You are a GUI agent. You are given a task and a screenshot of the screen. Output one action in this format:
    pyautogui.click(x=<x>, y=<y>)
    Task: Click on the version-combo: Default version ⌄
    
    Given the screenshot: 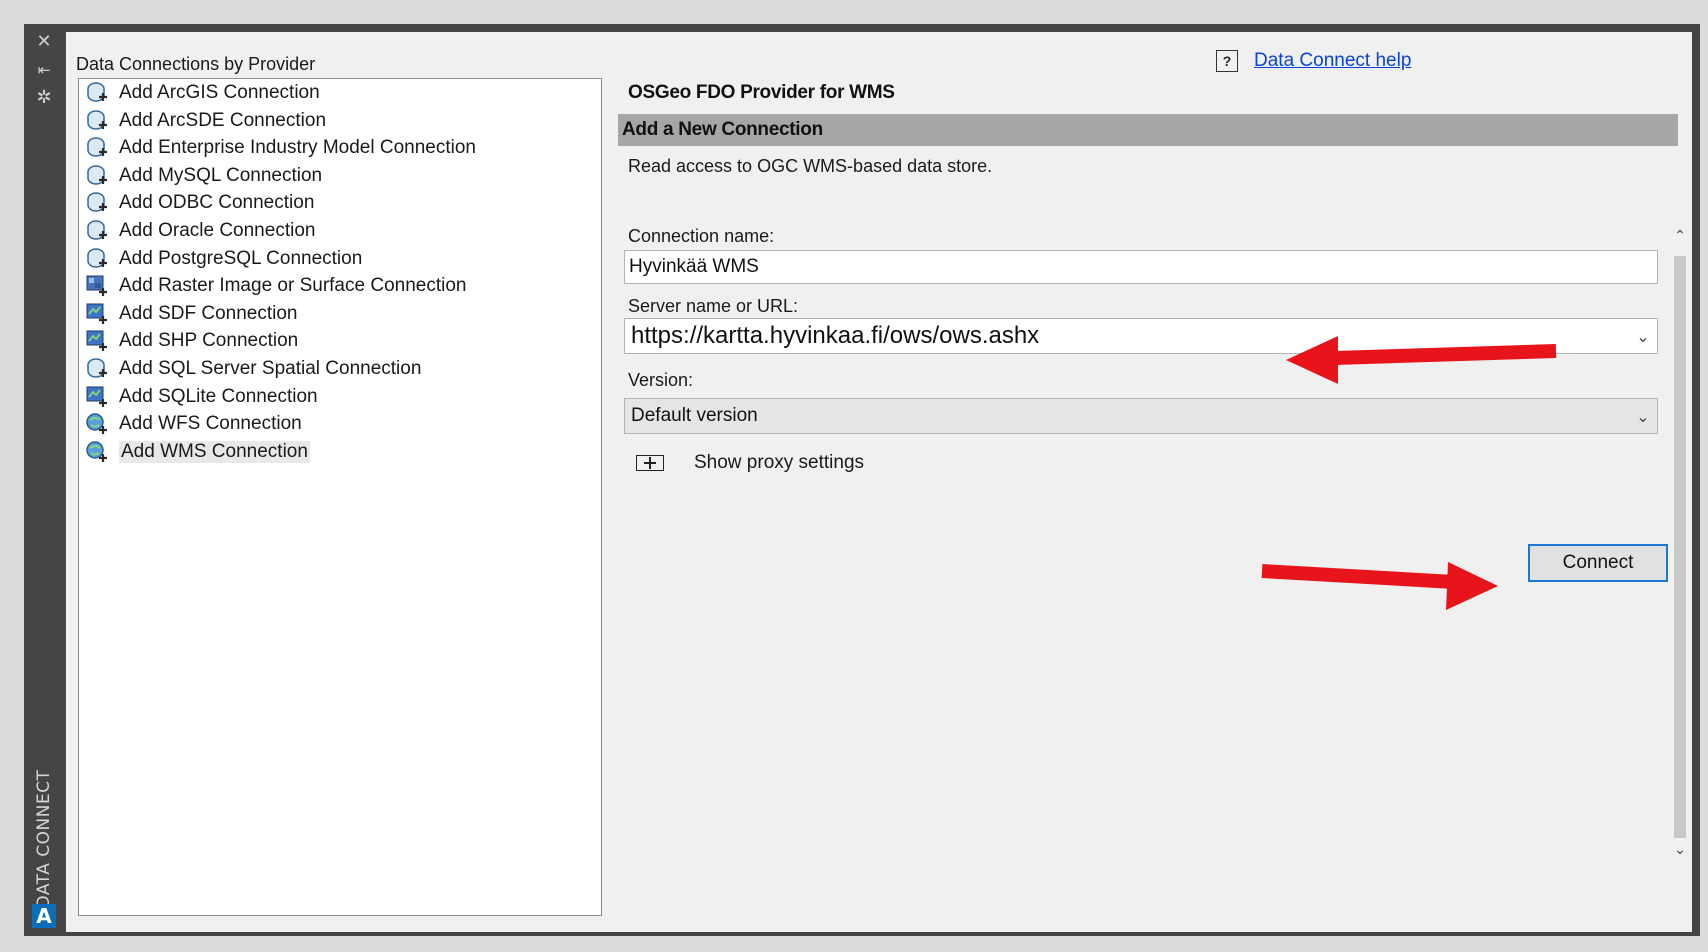 What is the action you would take?
    pyautogui.click(x=1141, y=416)
    